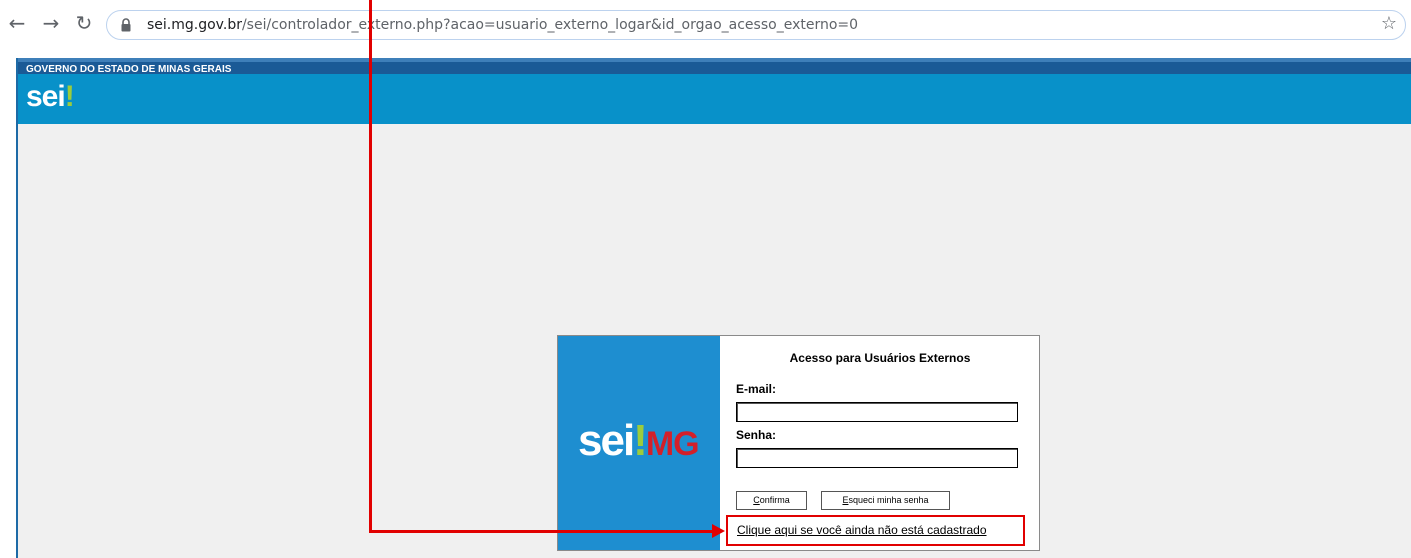 The image size is (1411, 558). Describe the element at coordinates (126, 25) in the screenshot. I see `lock-icon` at that location.